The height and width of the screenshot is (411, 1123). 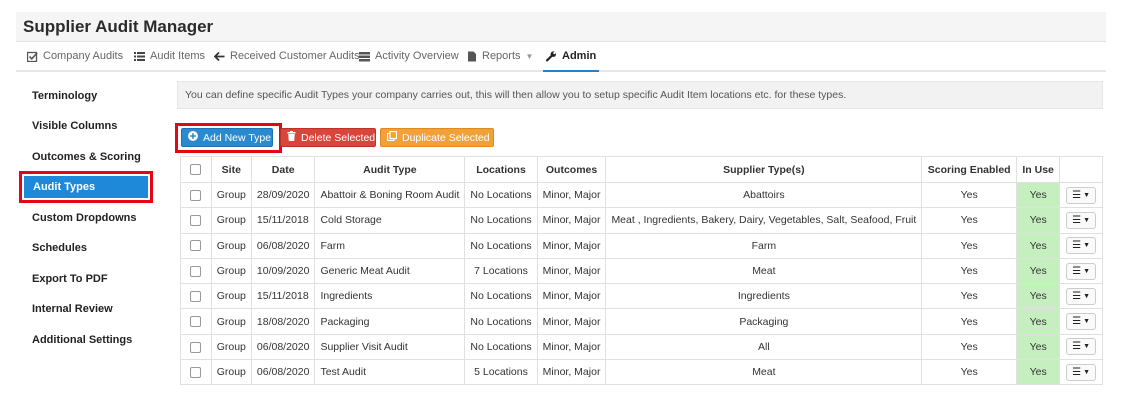 What do you see at coordinates (86, 187) in the screenshot?
I see `sidebar-item-audit-types: Audit Types` at bounding box center [86, 187].